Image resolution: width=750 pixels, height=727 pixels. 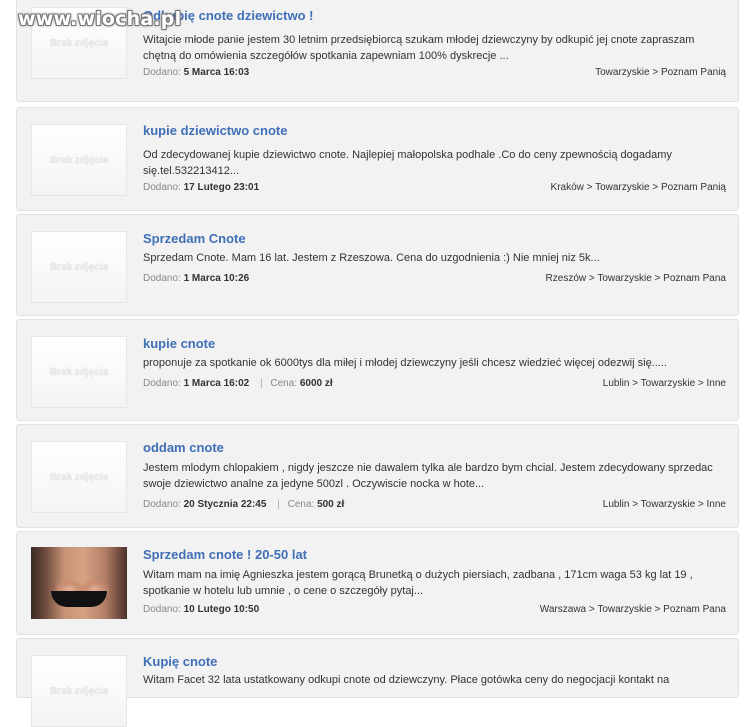 I want to click on listing-price: 6000 zł, so click(x=316, y=383).